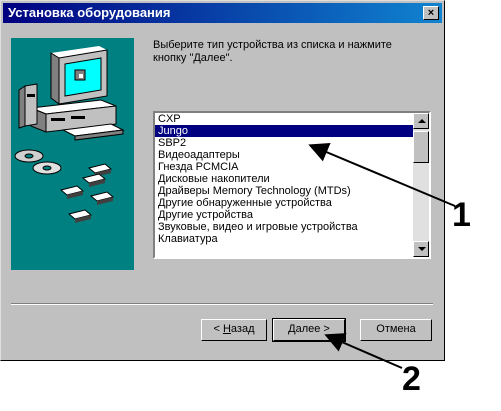  What do you see at coordinates (461, 215) in the screenshot?
I see `annotation-label-1: 1` at bounding box center [461, 215].